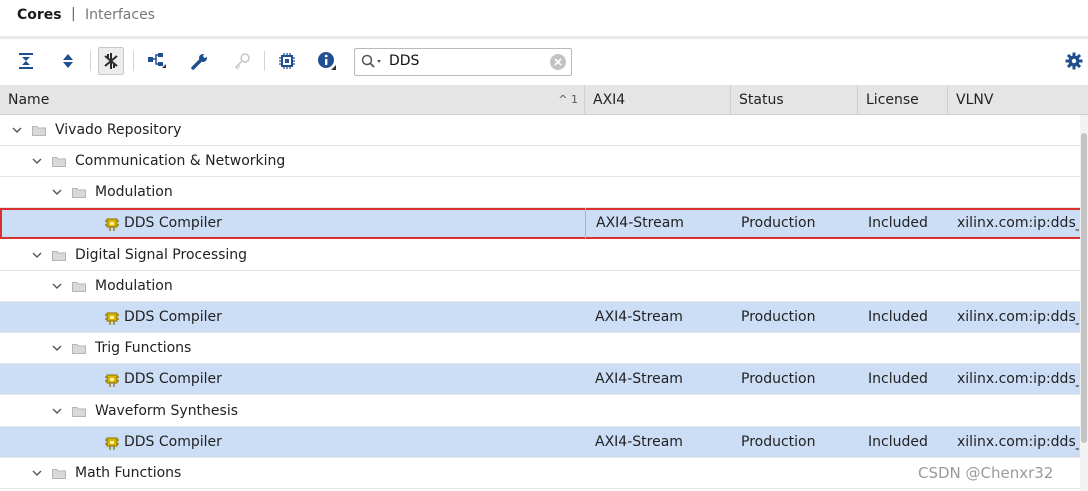 This screenshot has width=1088, height=491. I want to click on wrench-icon, so click(200, 61).